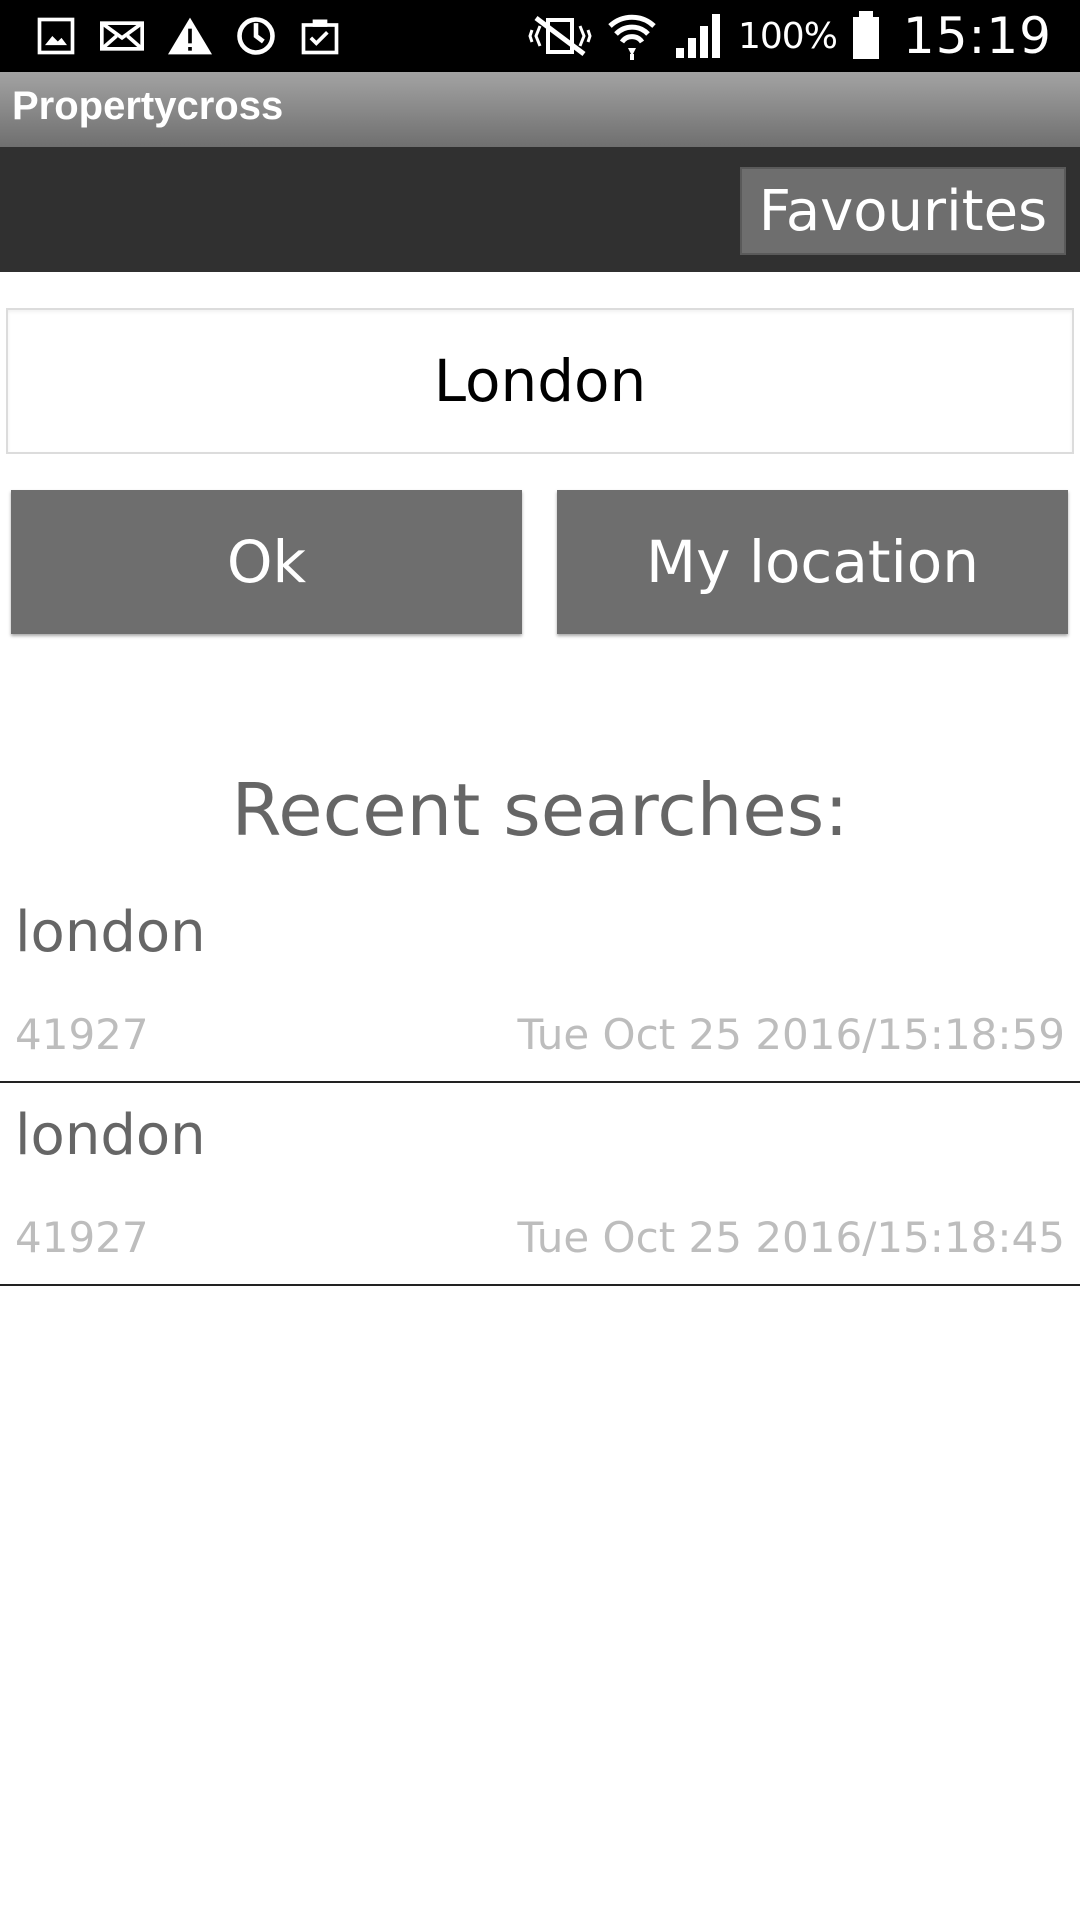 Image resolution: width=1080 pixels, height=1920 pixels. What do you see at coordinates (698, 36) in the screenshot?
I see `signal-icon` at bounding box center [698, 36].